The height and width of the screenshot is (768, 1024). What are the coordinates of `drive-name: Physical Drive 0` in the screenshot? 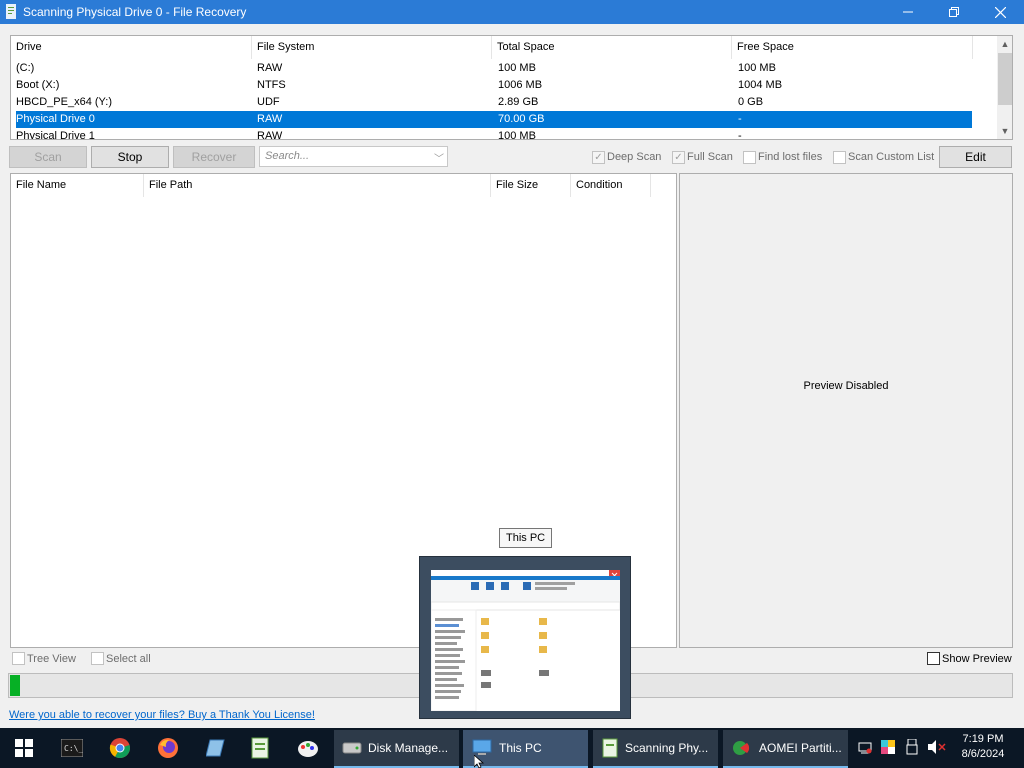 It's located at (55, 119).